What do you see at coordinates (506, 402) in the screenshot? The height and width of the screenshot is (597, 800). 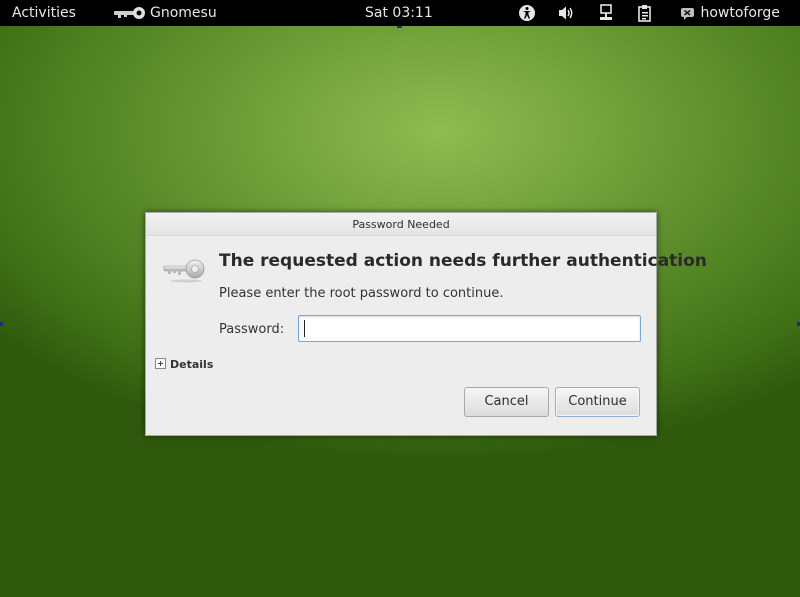 I see `cancel-button: Cancel` at bounding box center [506, 402].